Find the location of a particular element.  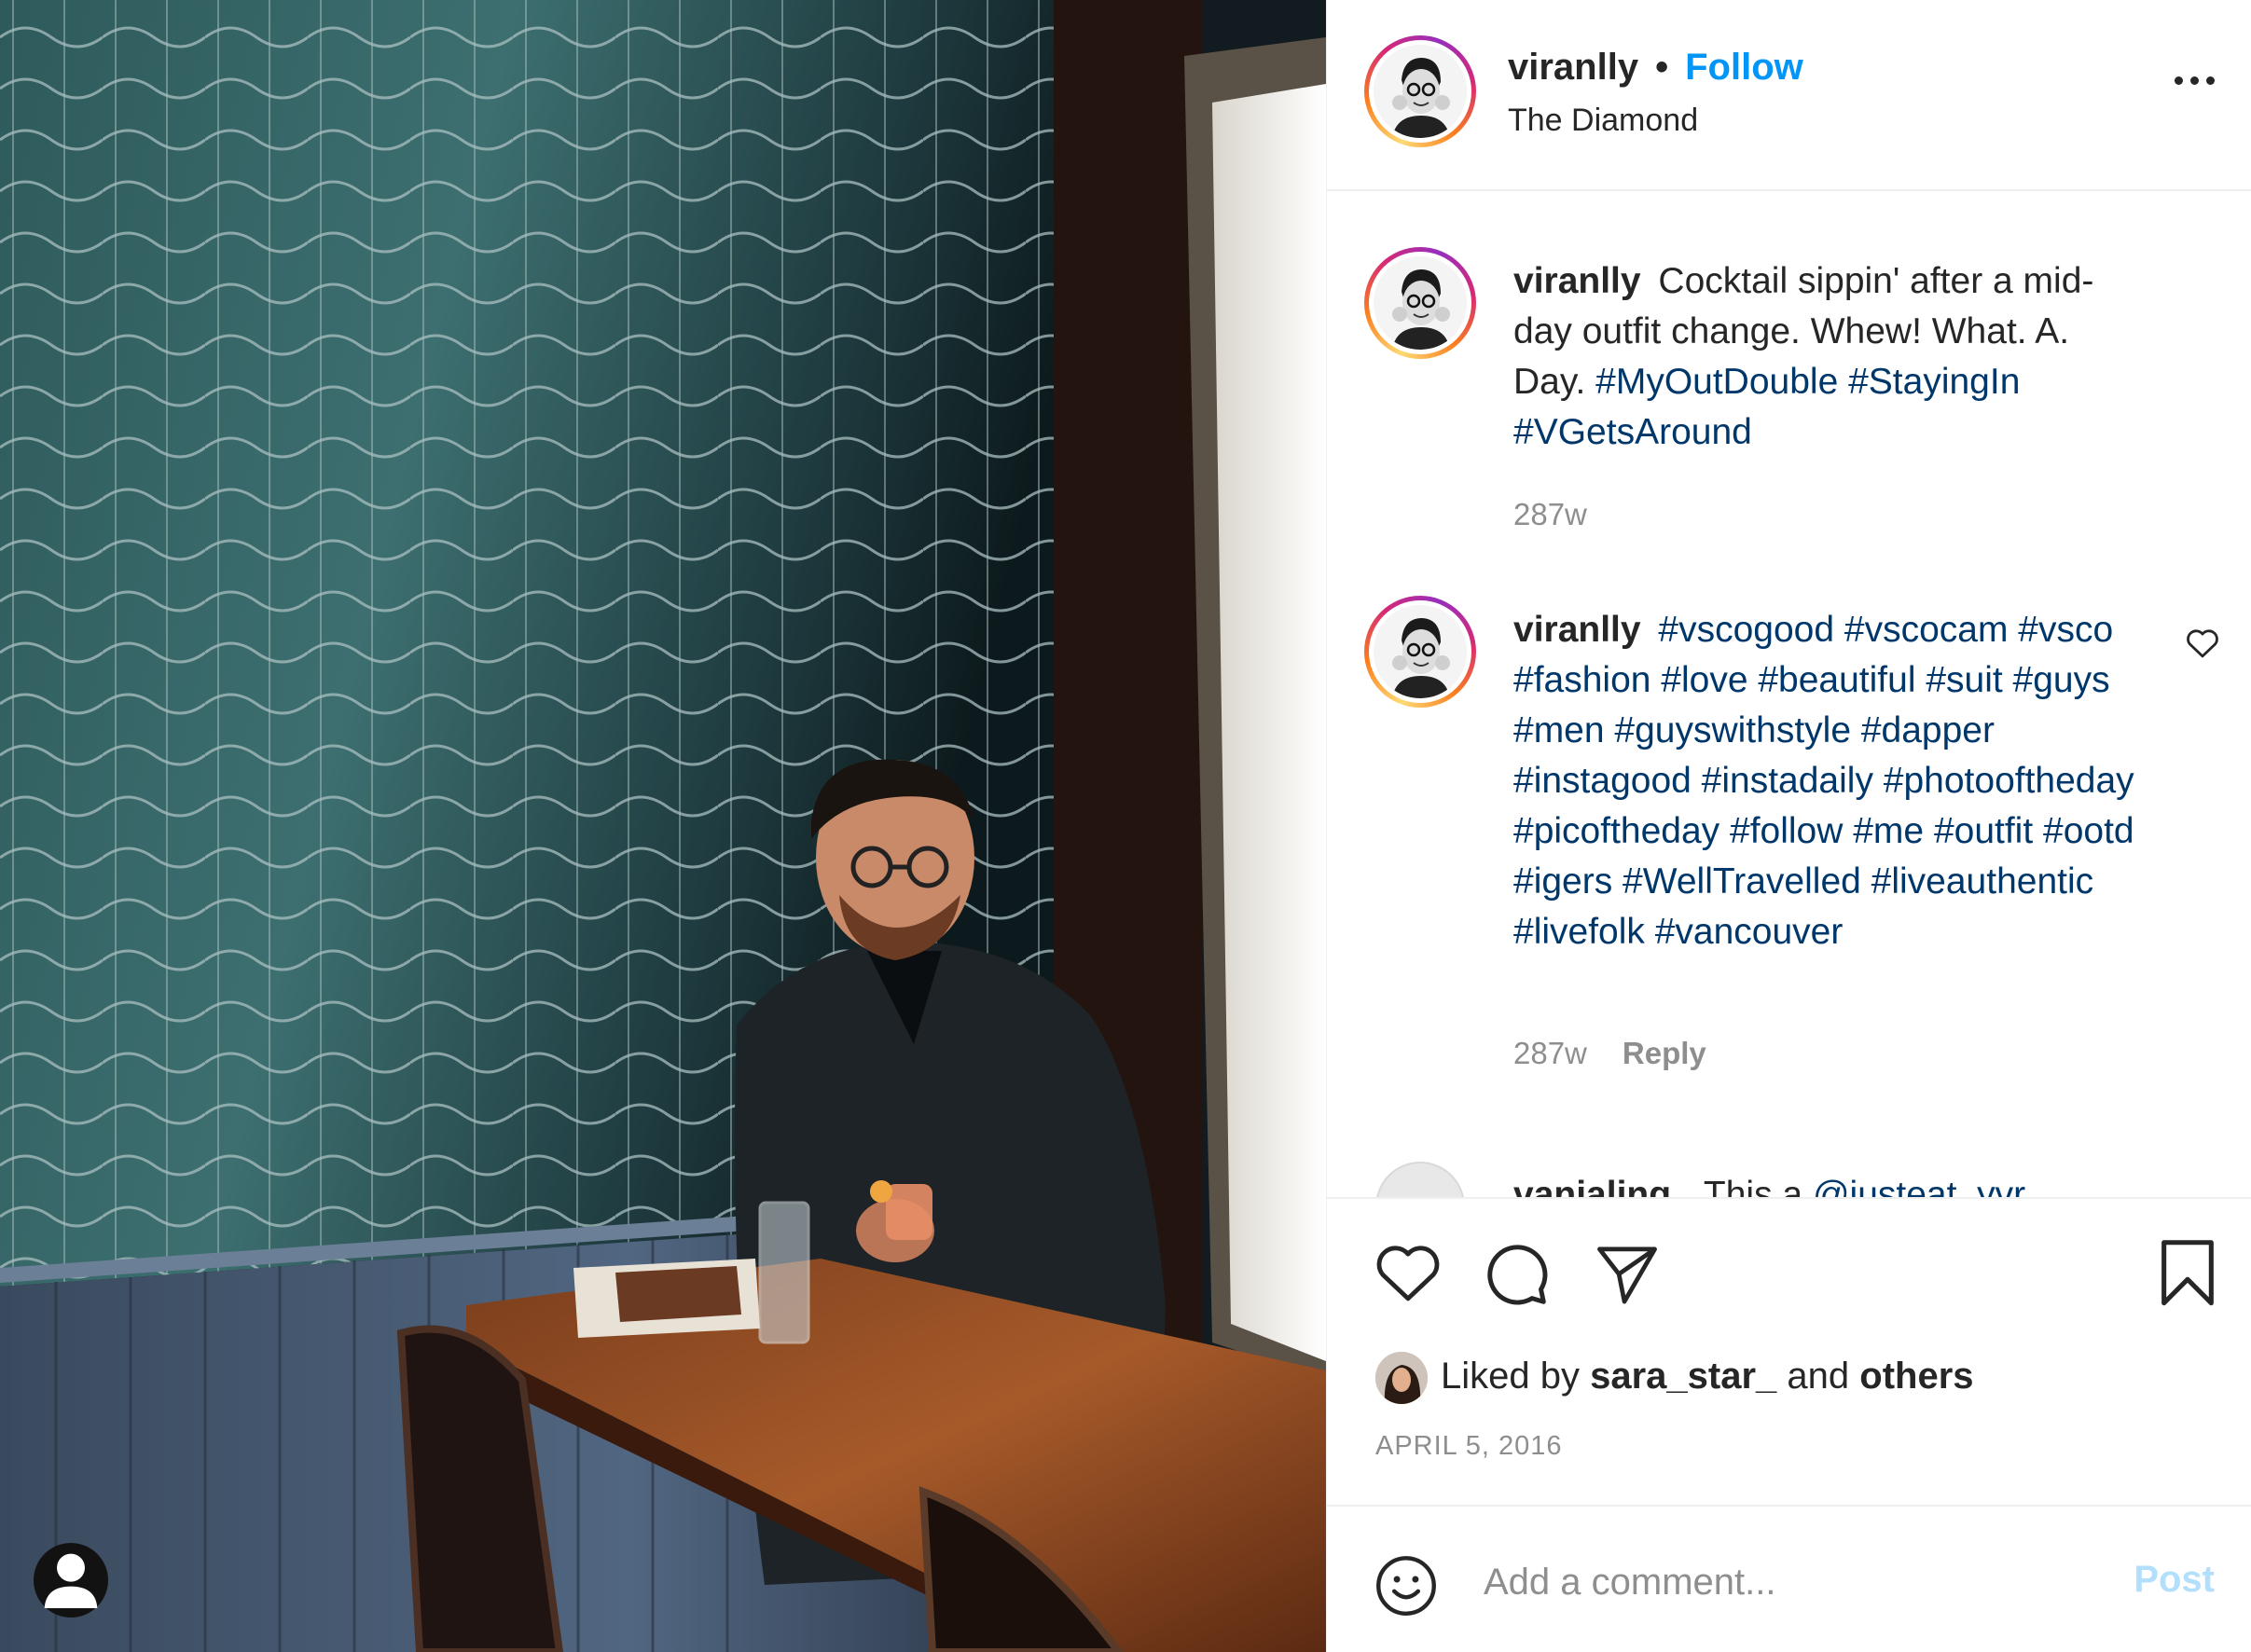

caption-meta: 287w is located at coordinates (1550, 514).